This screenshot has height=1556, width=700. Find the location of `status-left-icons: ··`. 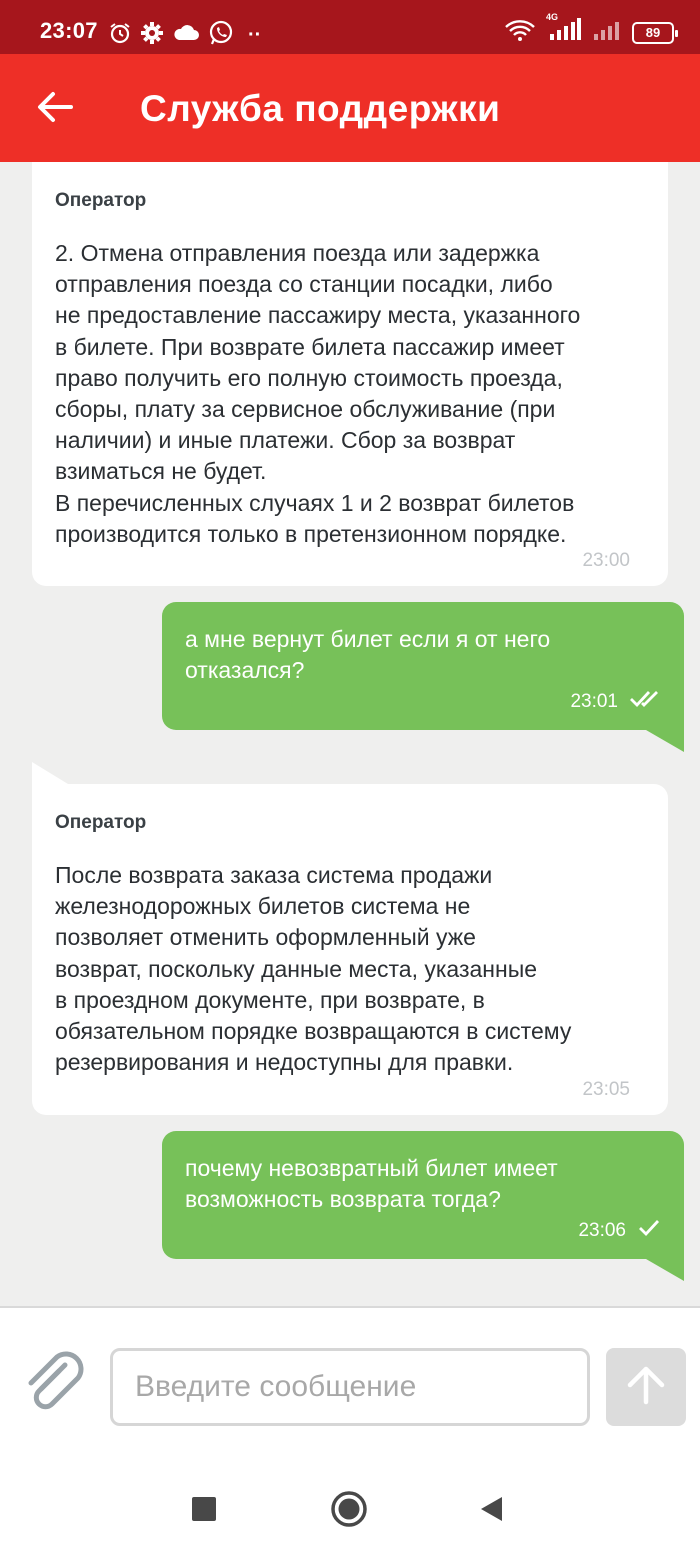

status-left-icons: ·· is located at coordinates (184, 35).